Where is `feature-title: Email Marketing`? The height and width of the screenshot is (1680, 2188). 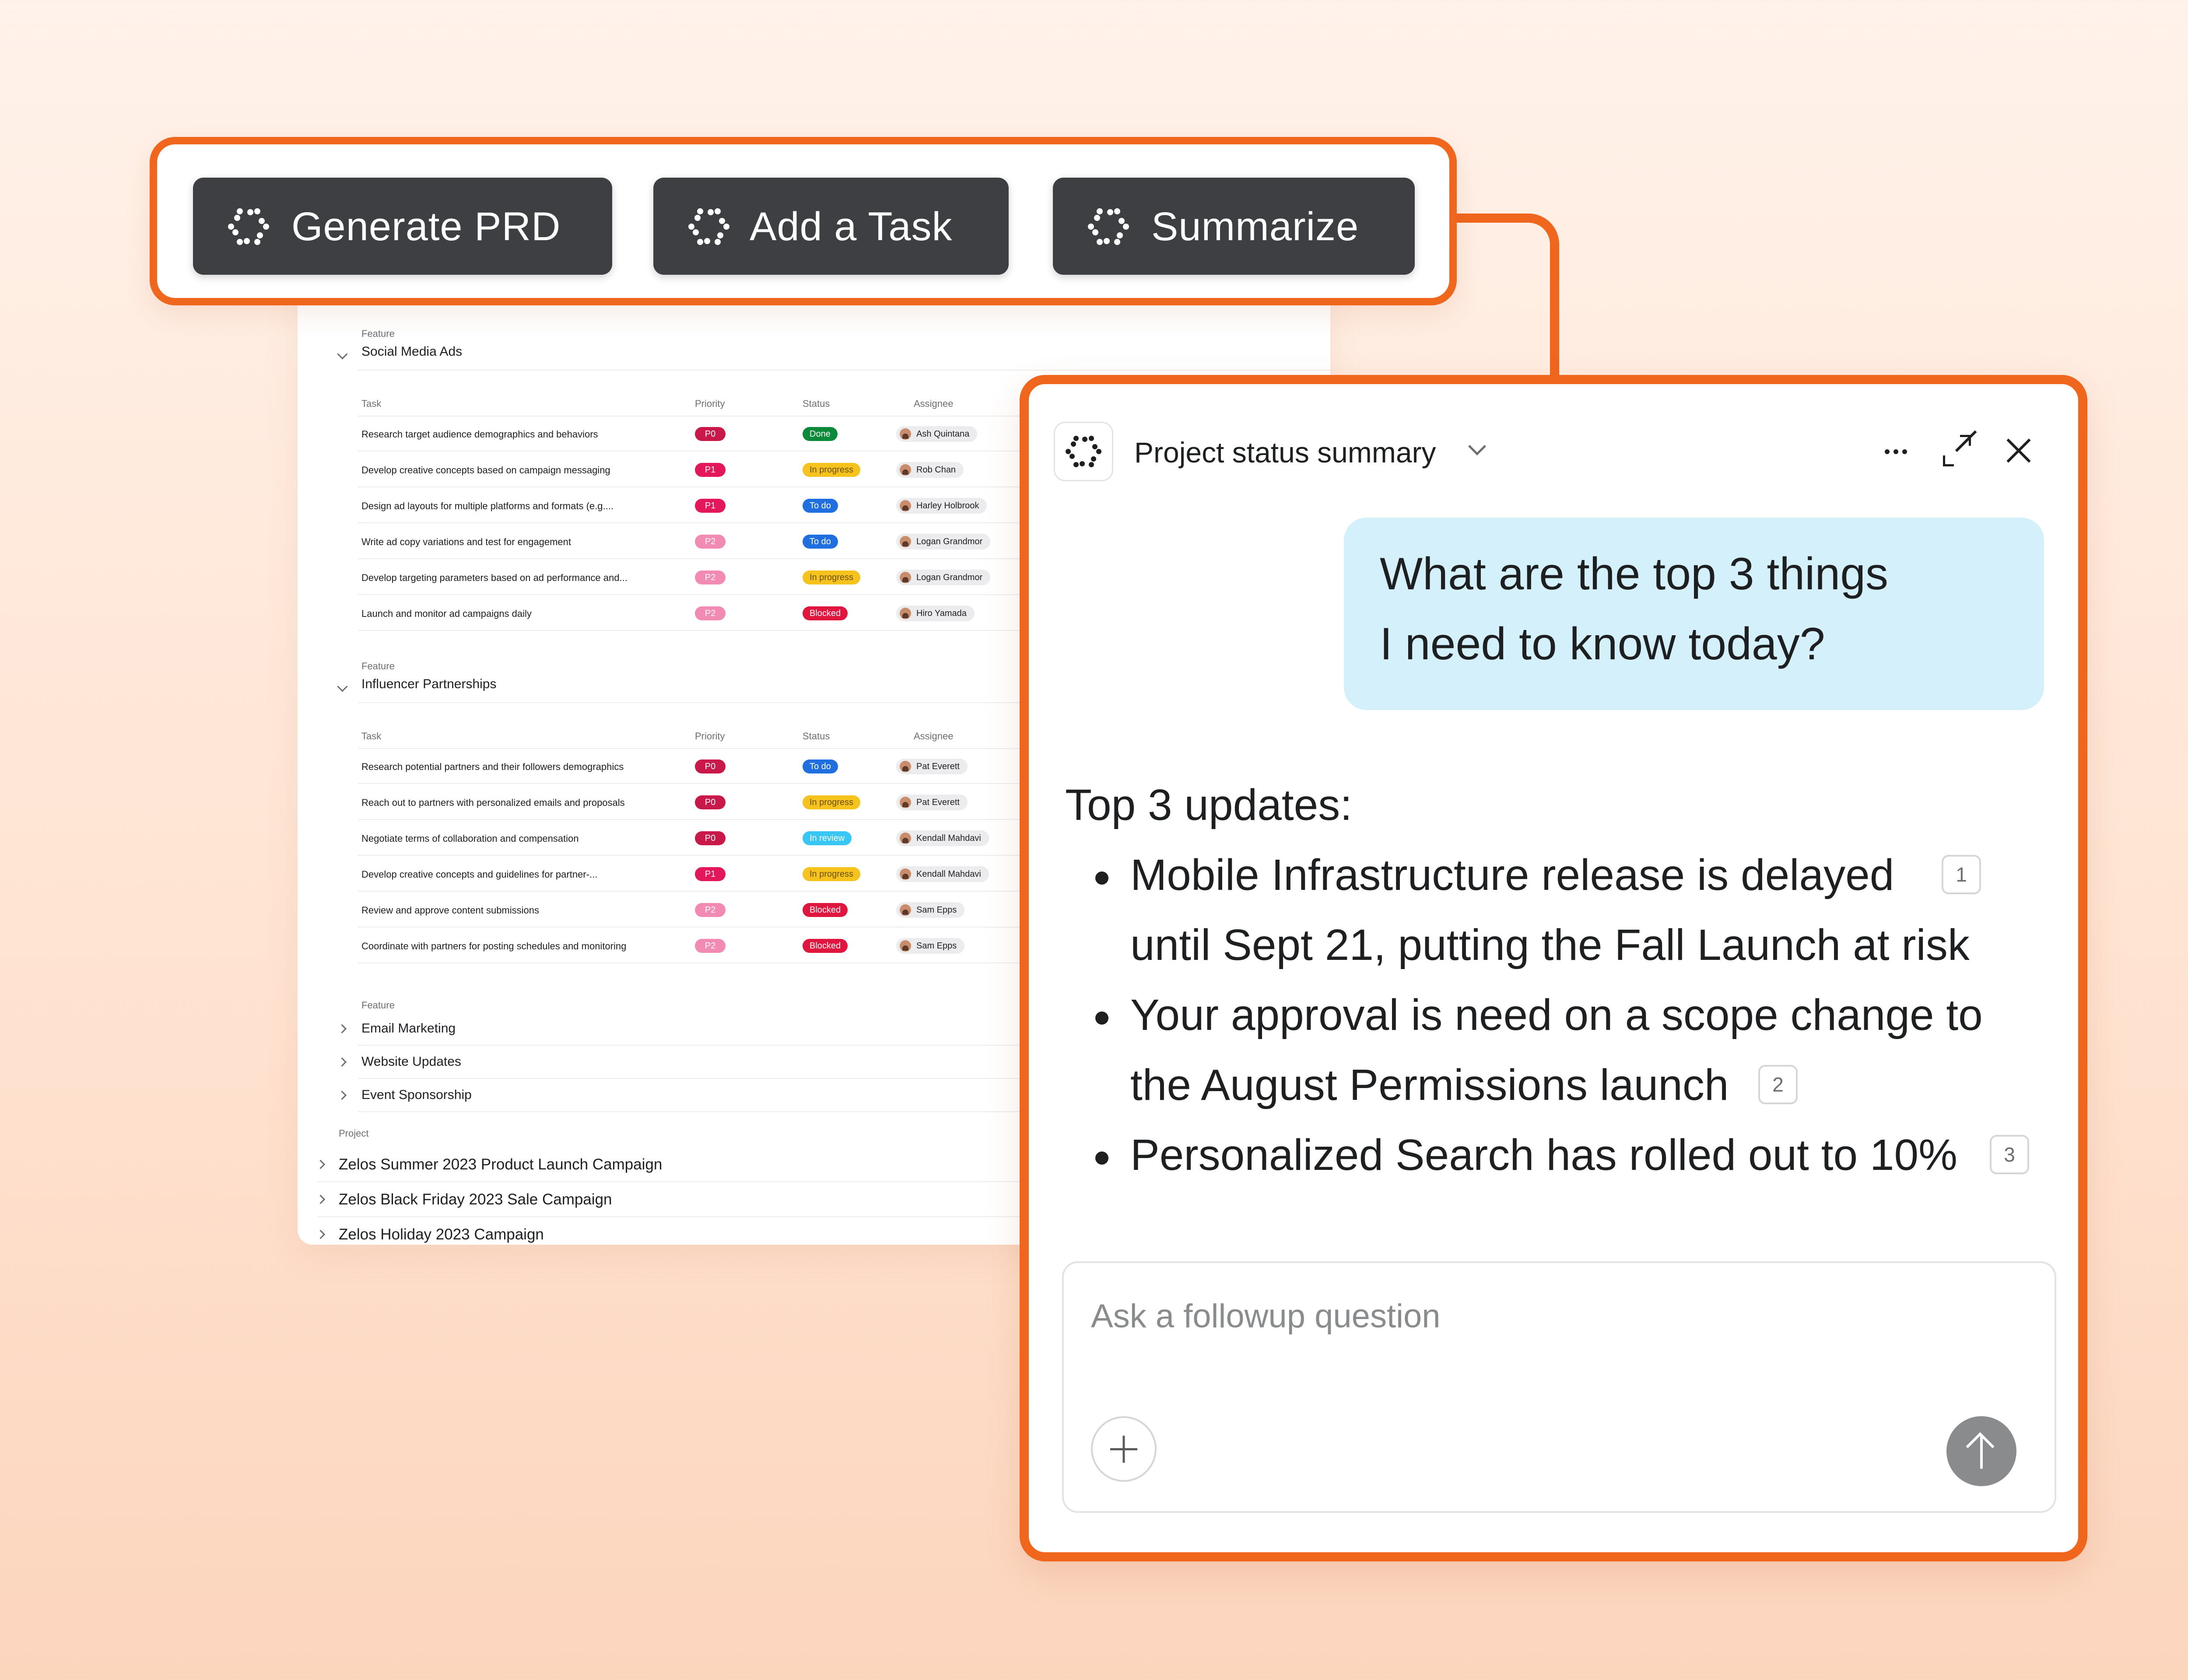
feature-title: Email Marketing is located at coordinates (408, 1028).